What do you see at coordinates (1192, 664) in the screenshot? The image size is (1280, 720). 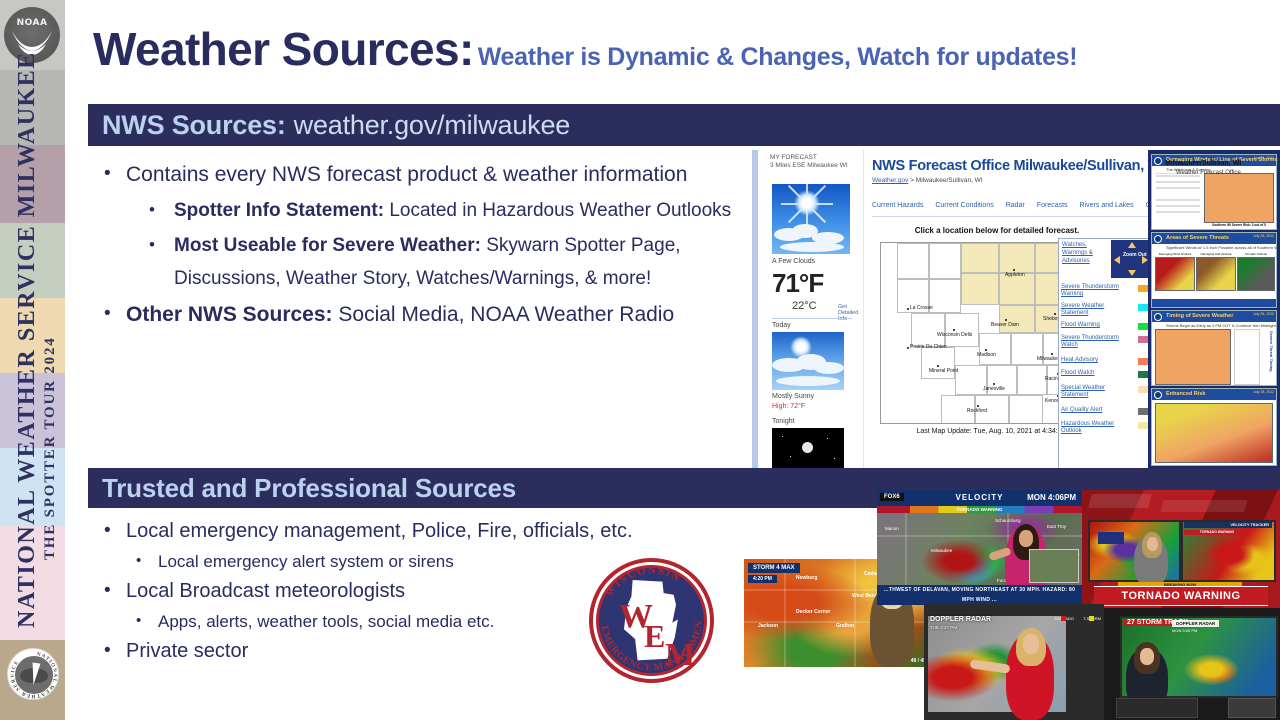 I see `broadcast-clip-27-storm-track: 27 STORM TRACK DOPPLER RADAR MON 5:05 PM` at bounding box center [1192, 664].